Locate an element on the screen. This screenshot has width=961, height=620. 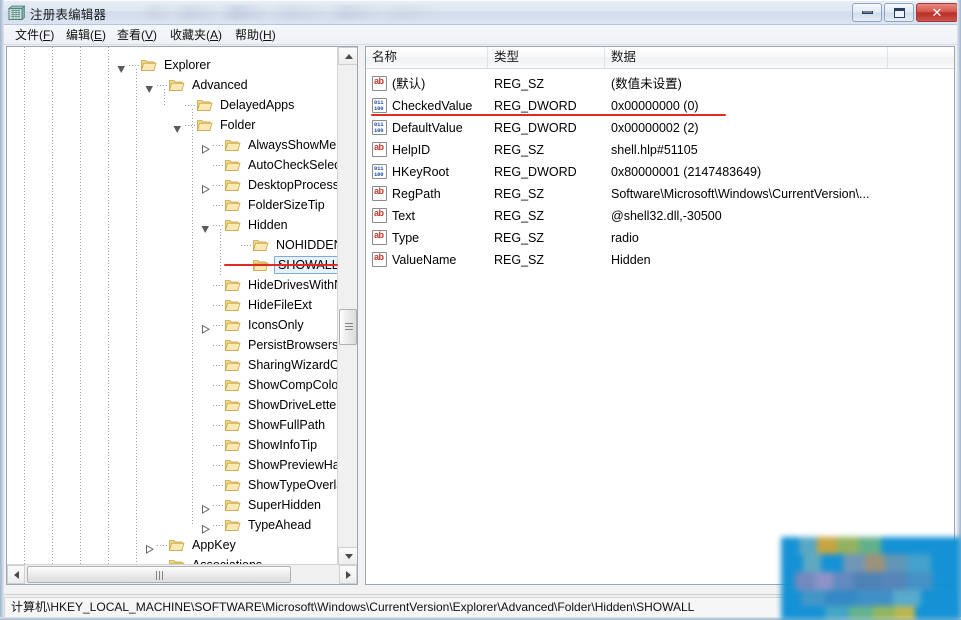
title-bar-inner: 注册表编辑器 ✕ is located at coordinates (480, 12).